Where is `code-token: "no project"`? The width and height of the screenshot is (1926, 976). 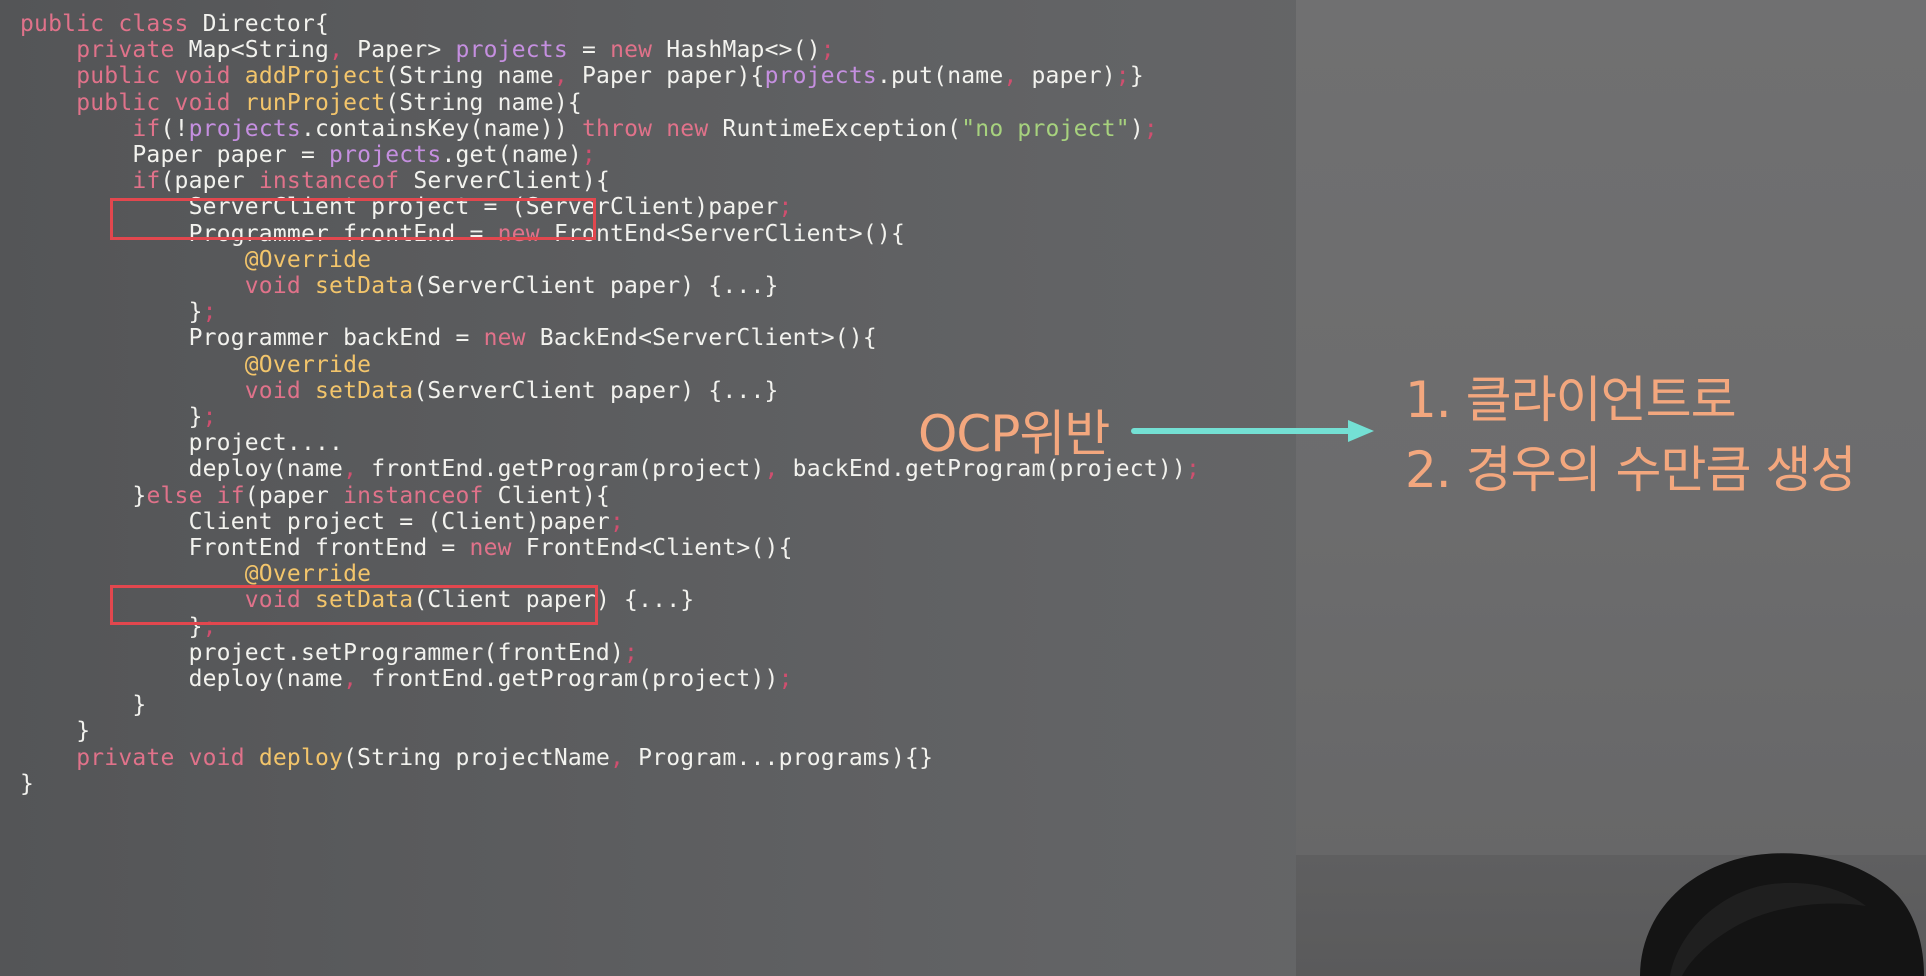
code-token: "no project" is located at coordinates (1045, 128).